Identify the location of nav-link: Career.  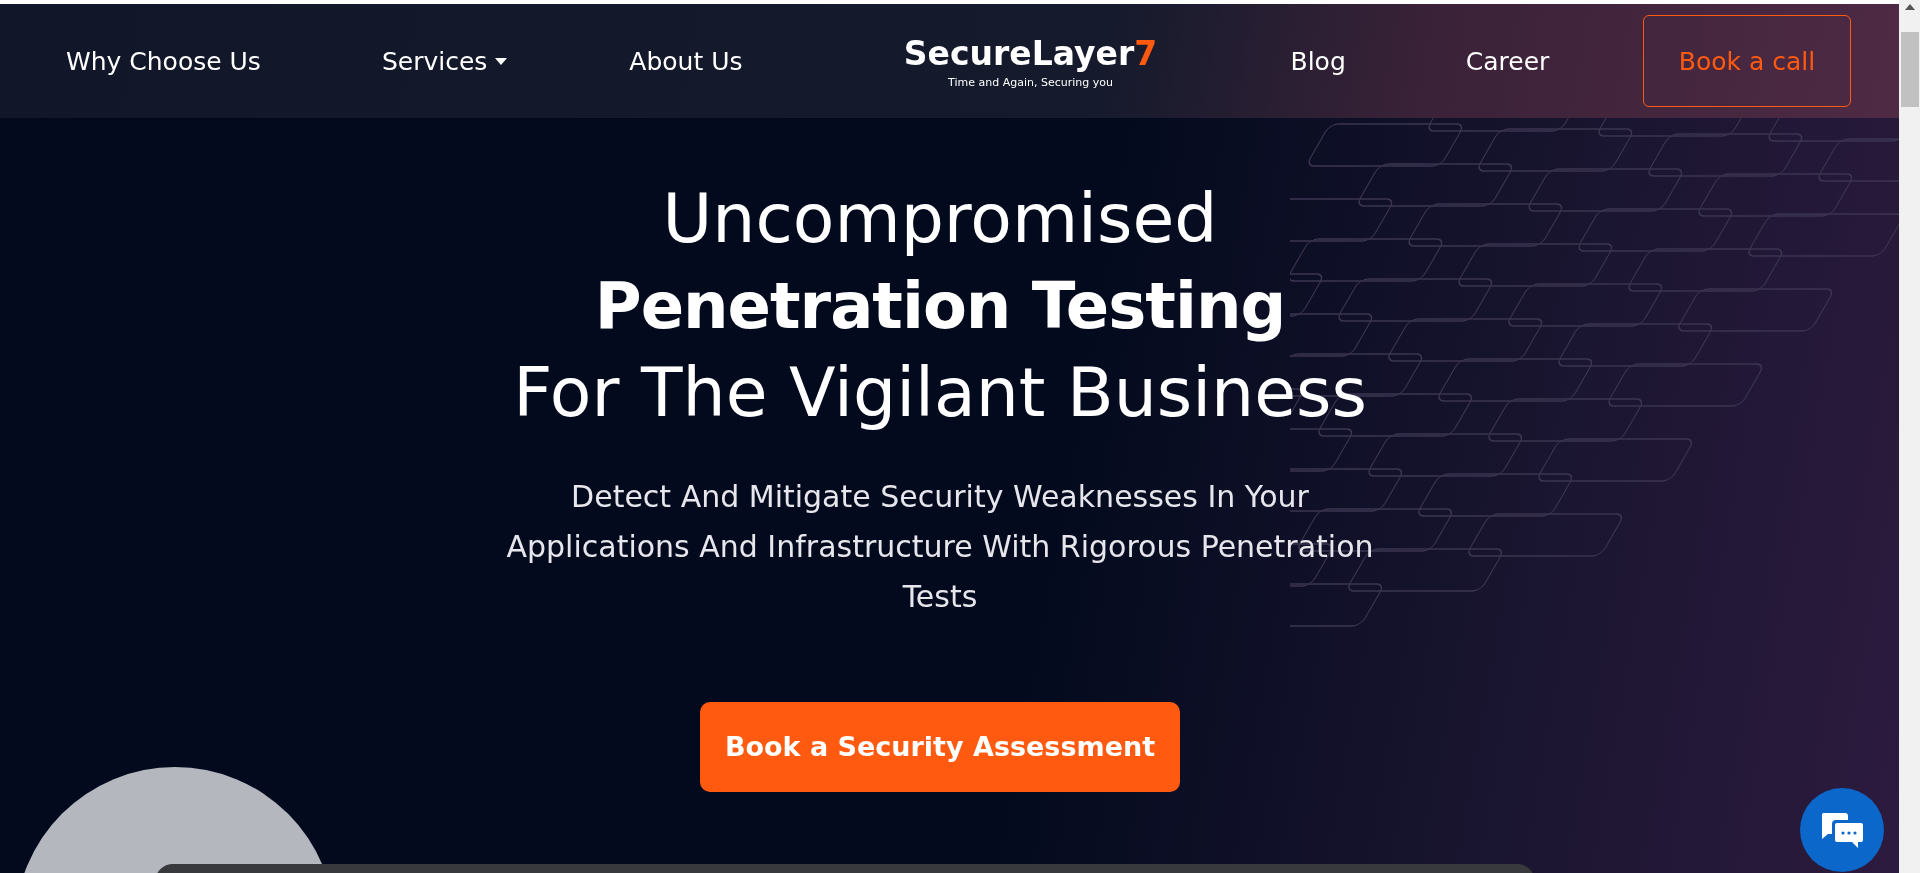
(1507, 61).